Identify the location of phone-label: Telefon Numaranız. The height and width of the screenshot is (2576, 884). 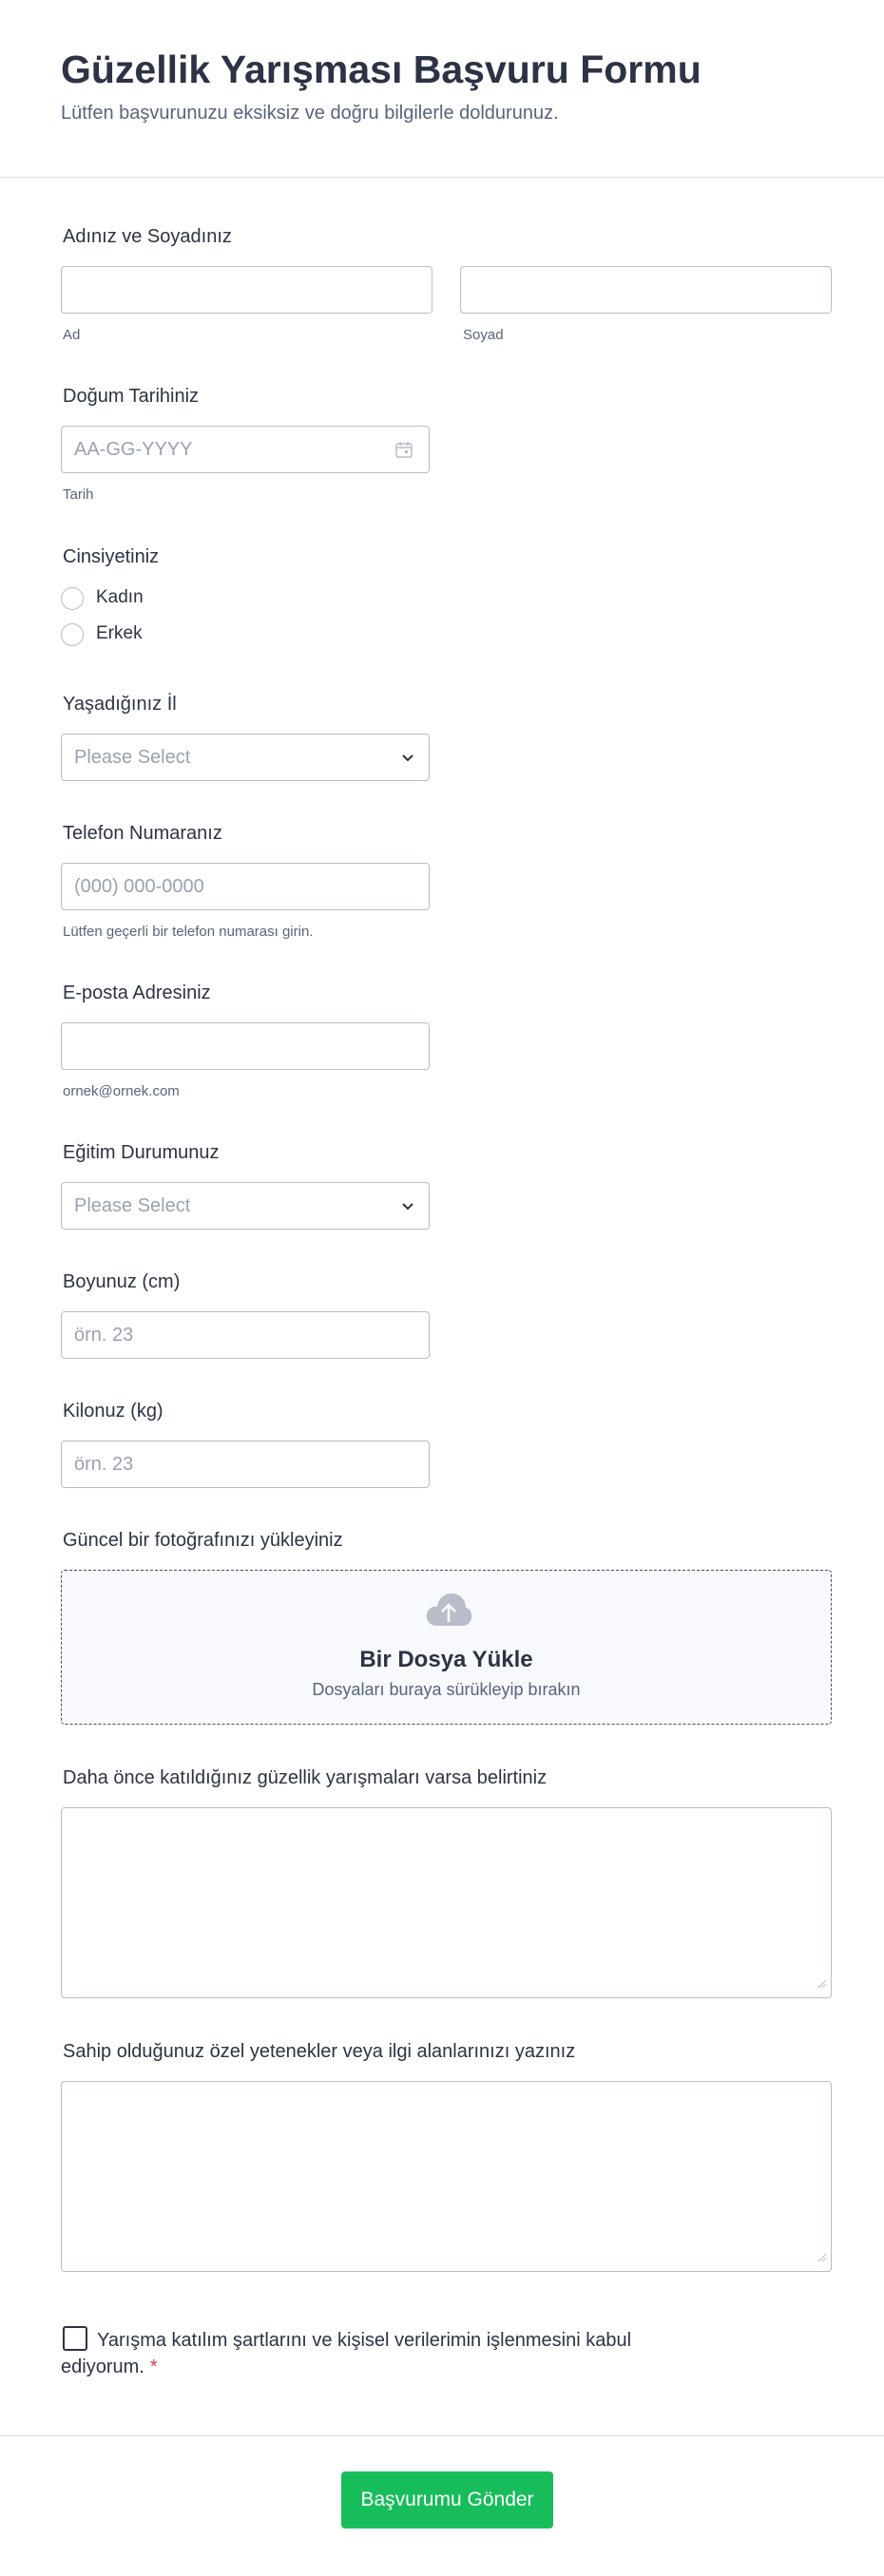
(142, 833).